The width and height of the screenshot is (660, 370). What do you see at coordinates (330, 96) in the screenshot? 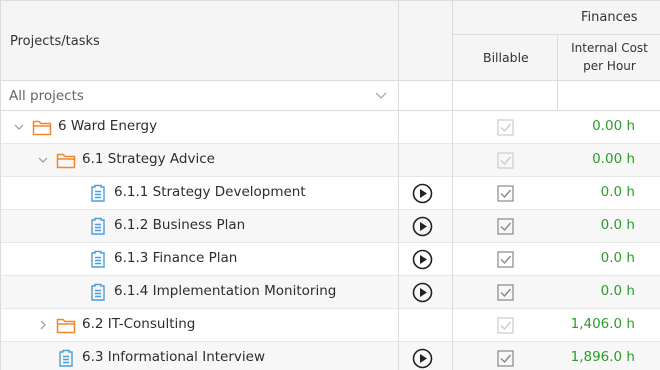
I see `filter-row: All projects` at bounding box center [330, 96].